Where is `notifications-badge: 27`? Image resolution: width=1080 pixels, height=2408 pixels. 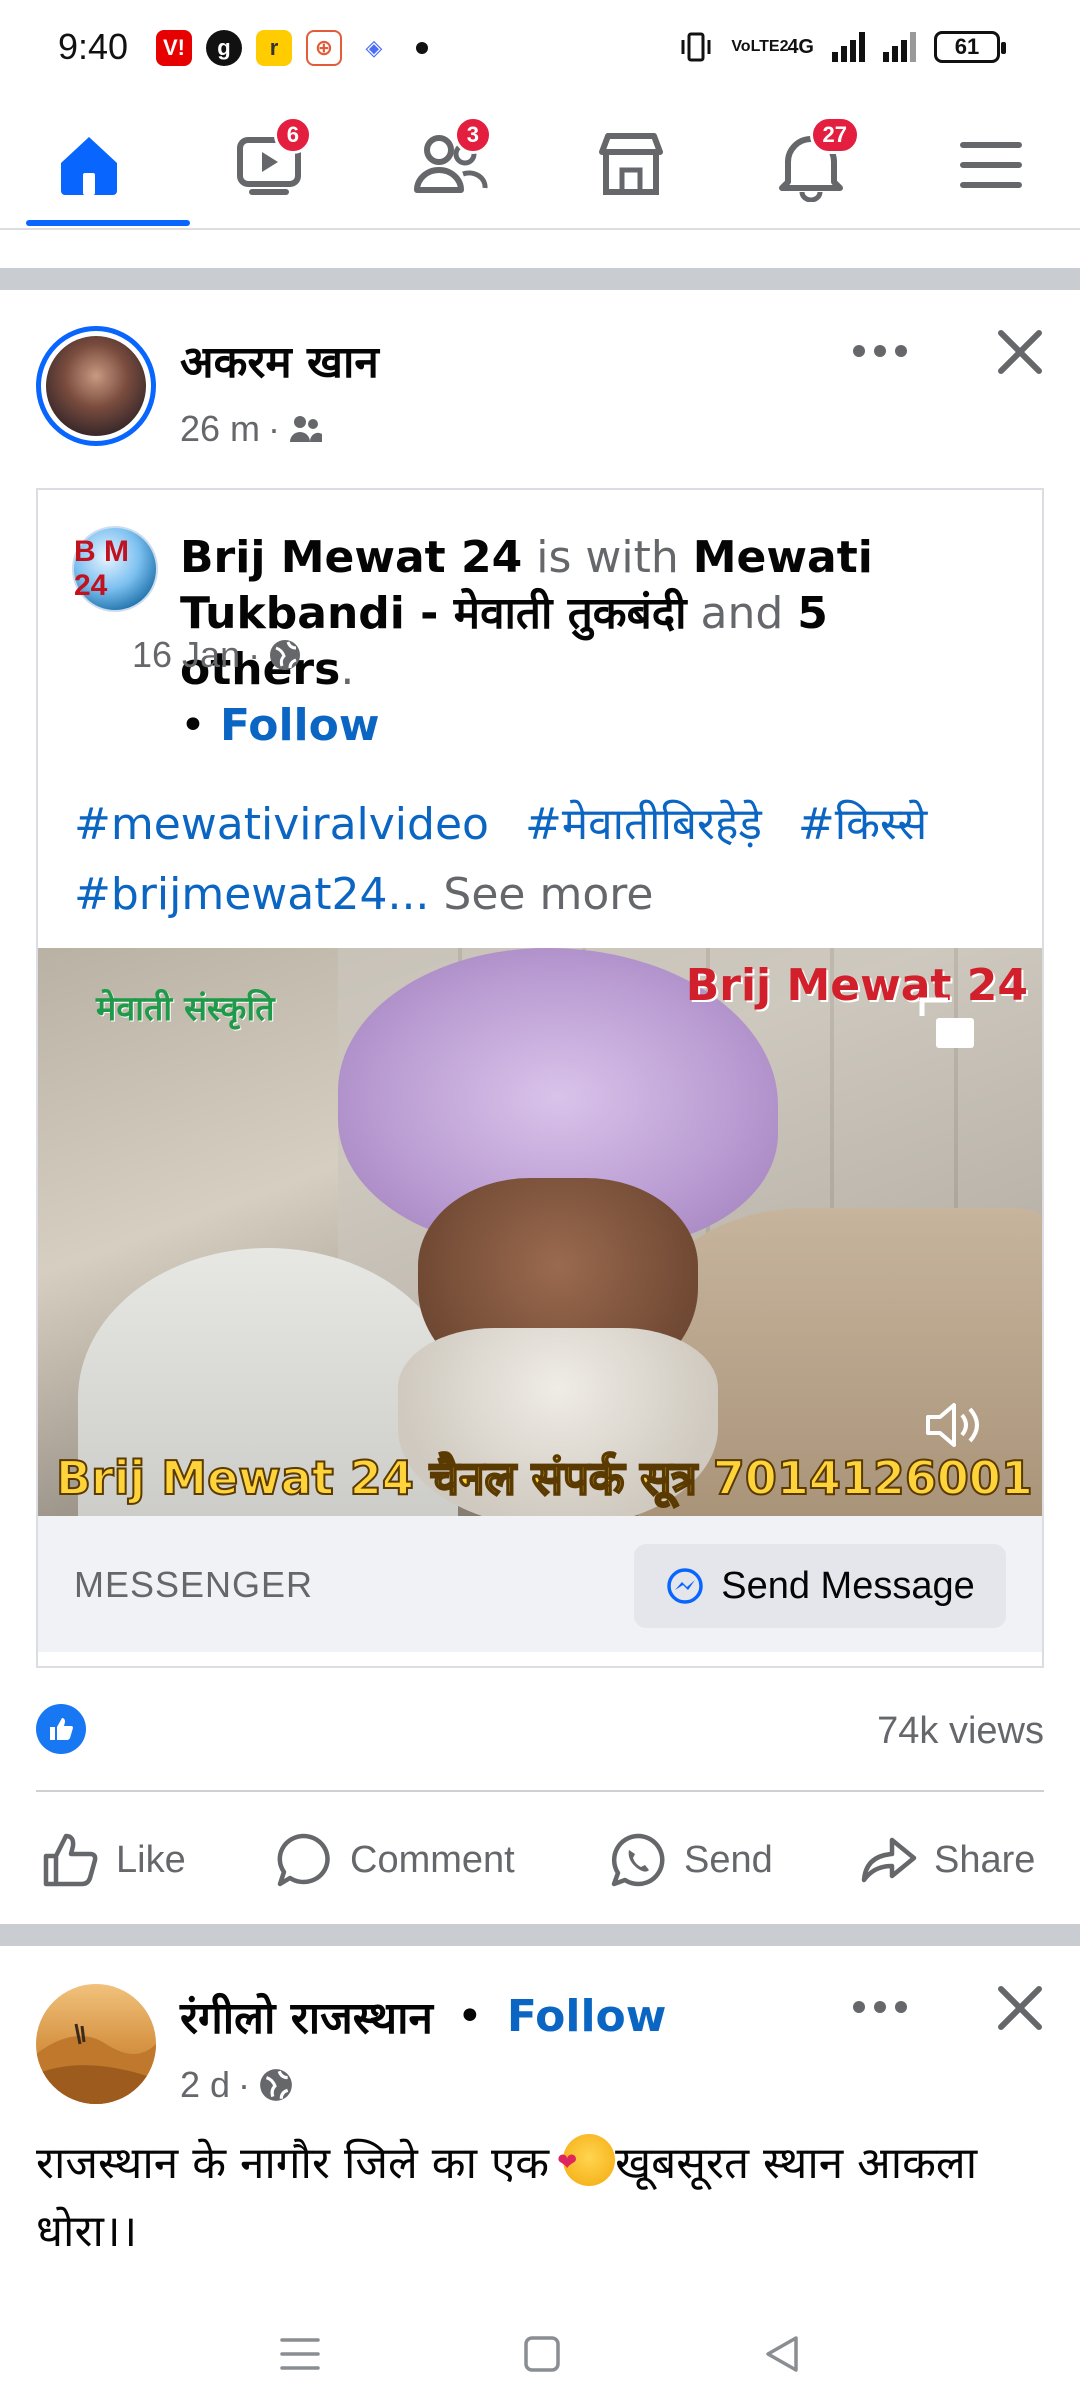 notifications-badge: 27 is located at coordinates (834, 135).